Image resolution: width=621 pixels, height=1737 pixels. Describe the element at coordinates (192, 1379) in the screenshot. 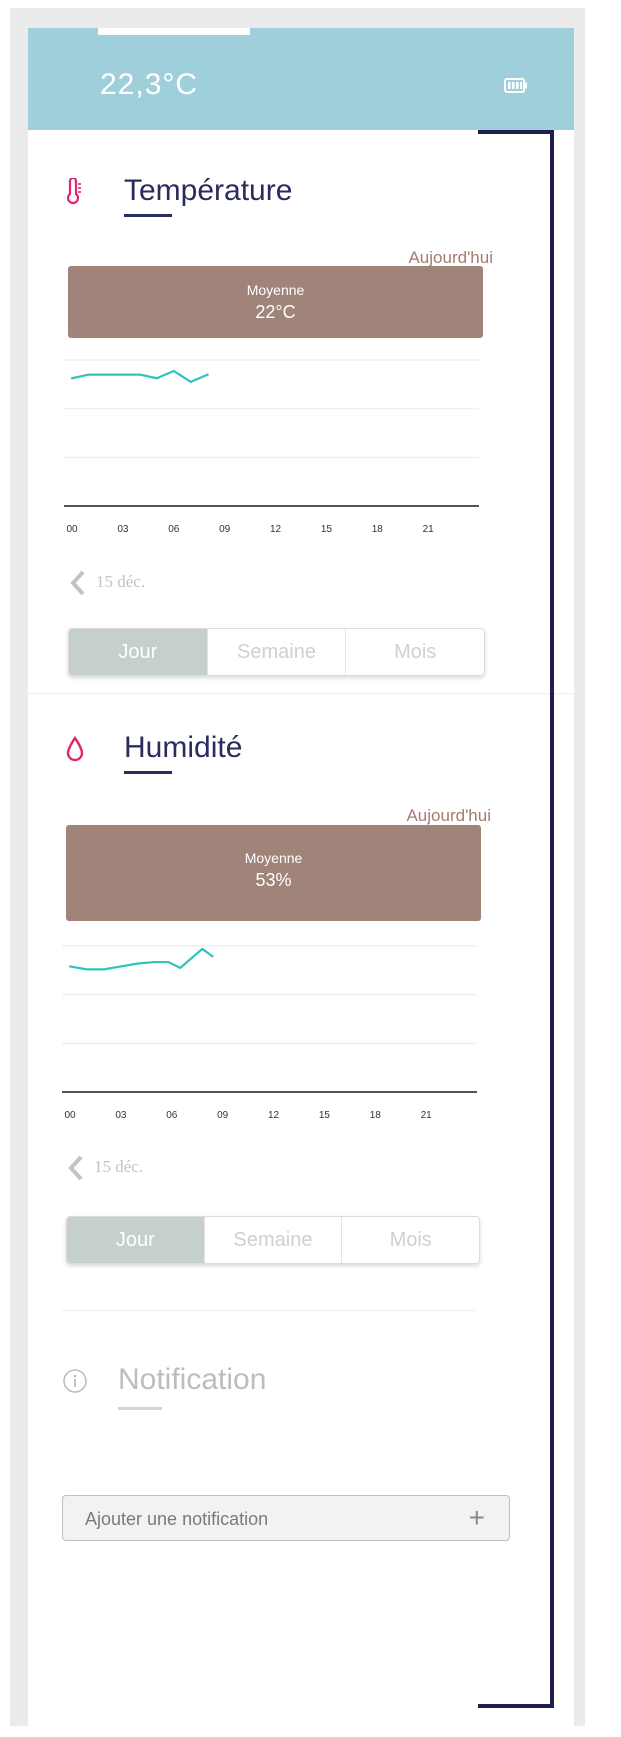

I see `notification-title: Notification` at that location.